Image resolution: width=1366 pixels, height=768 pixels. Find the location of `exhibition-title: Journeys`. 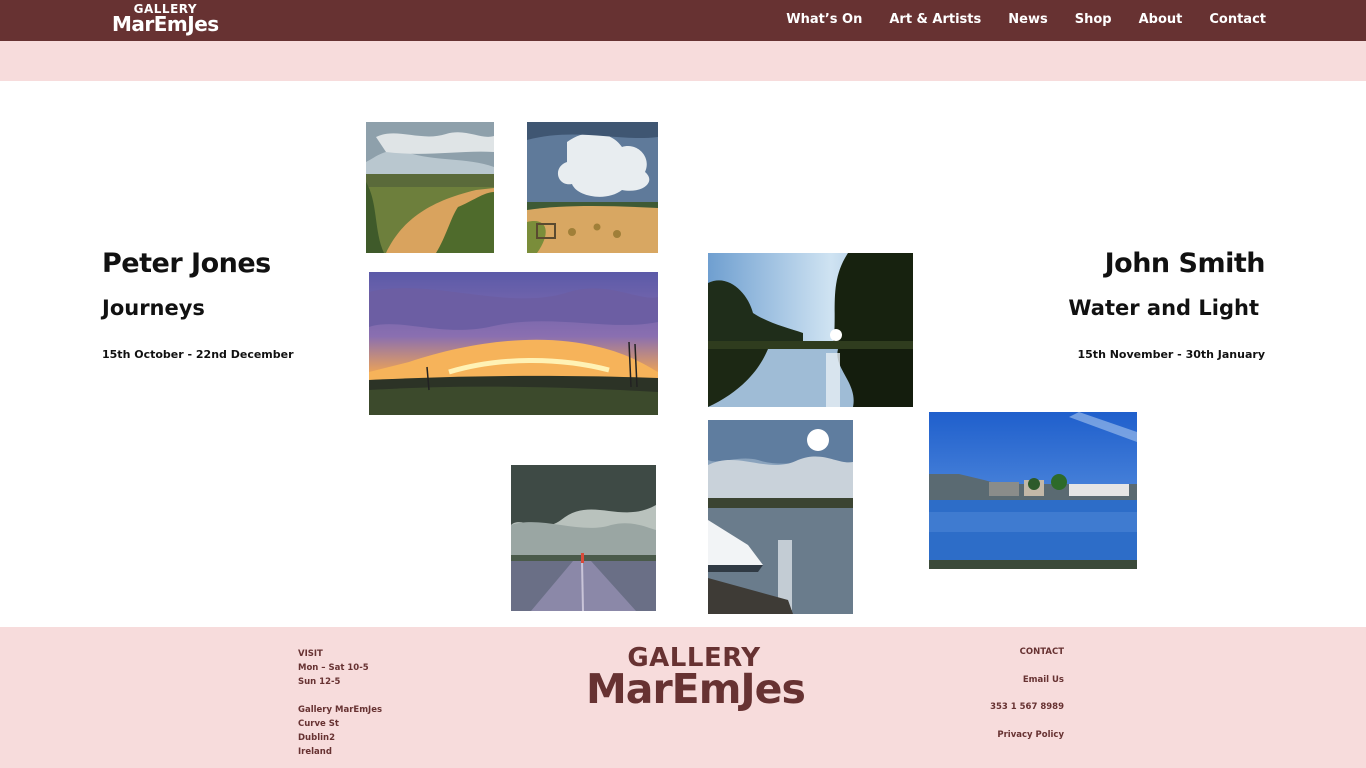

exhibition-title: Journeys is located at coordinates (153, 308).